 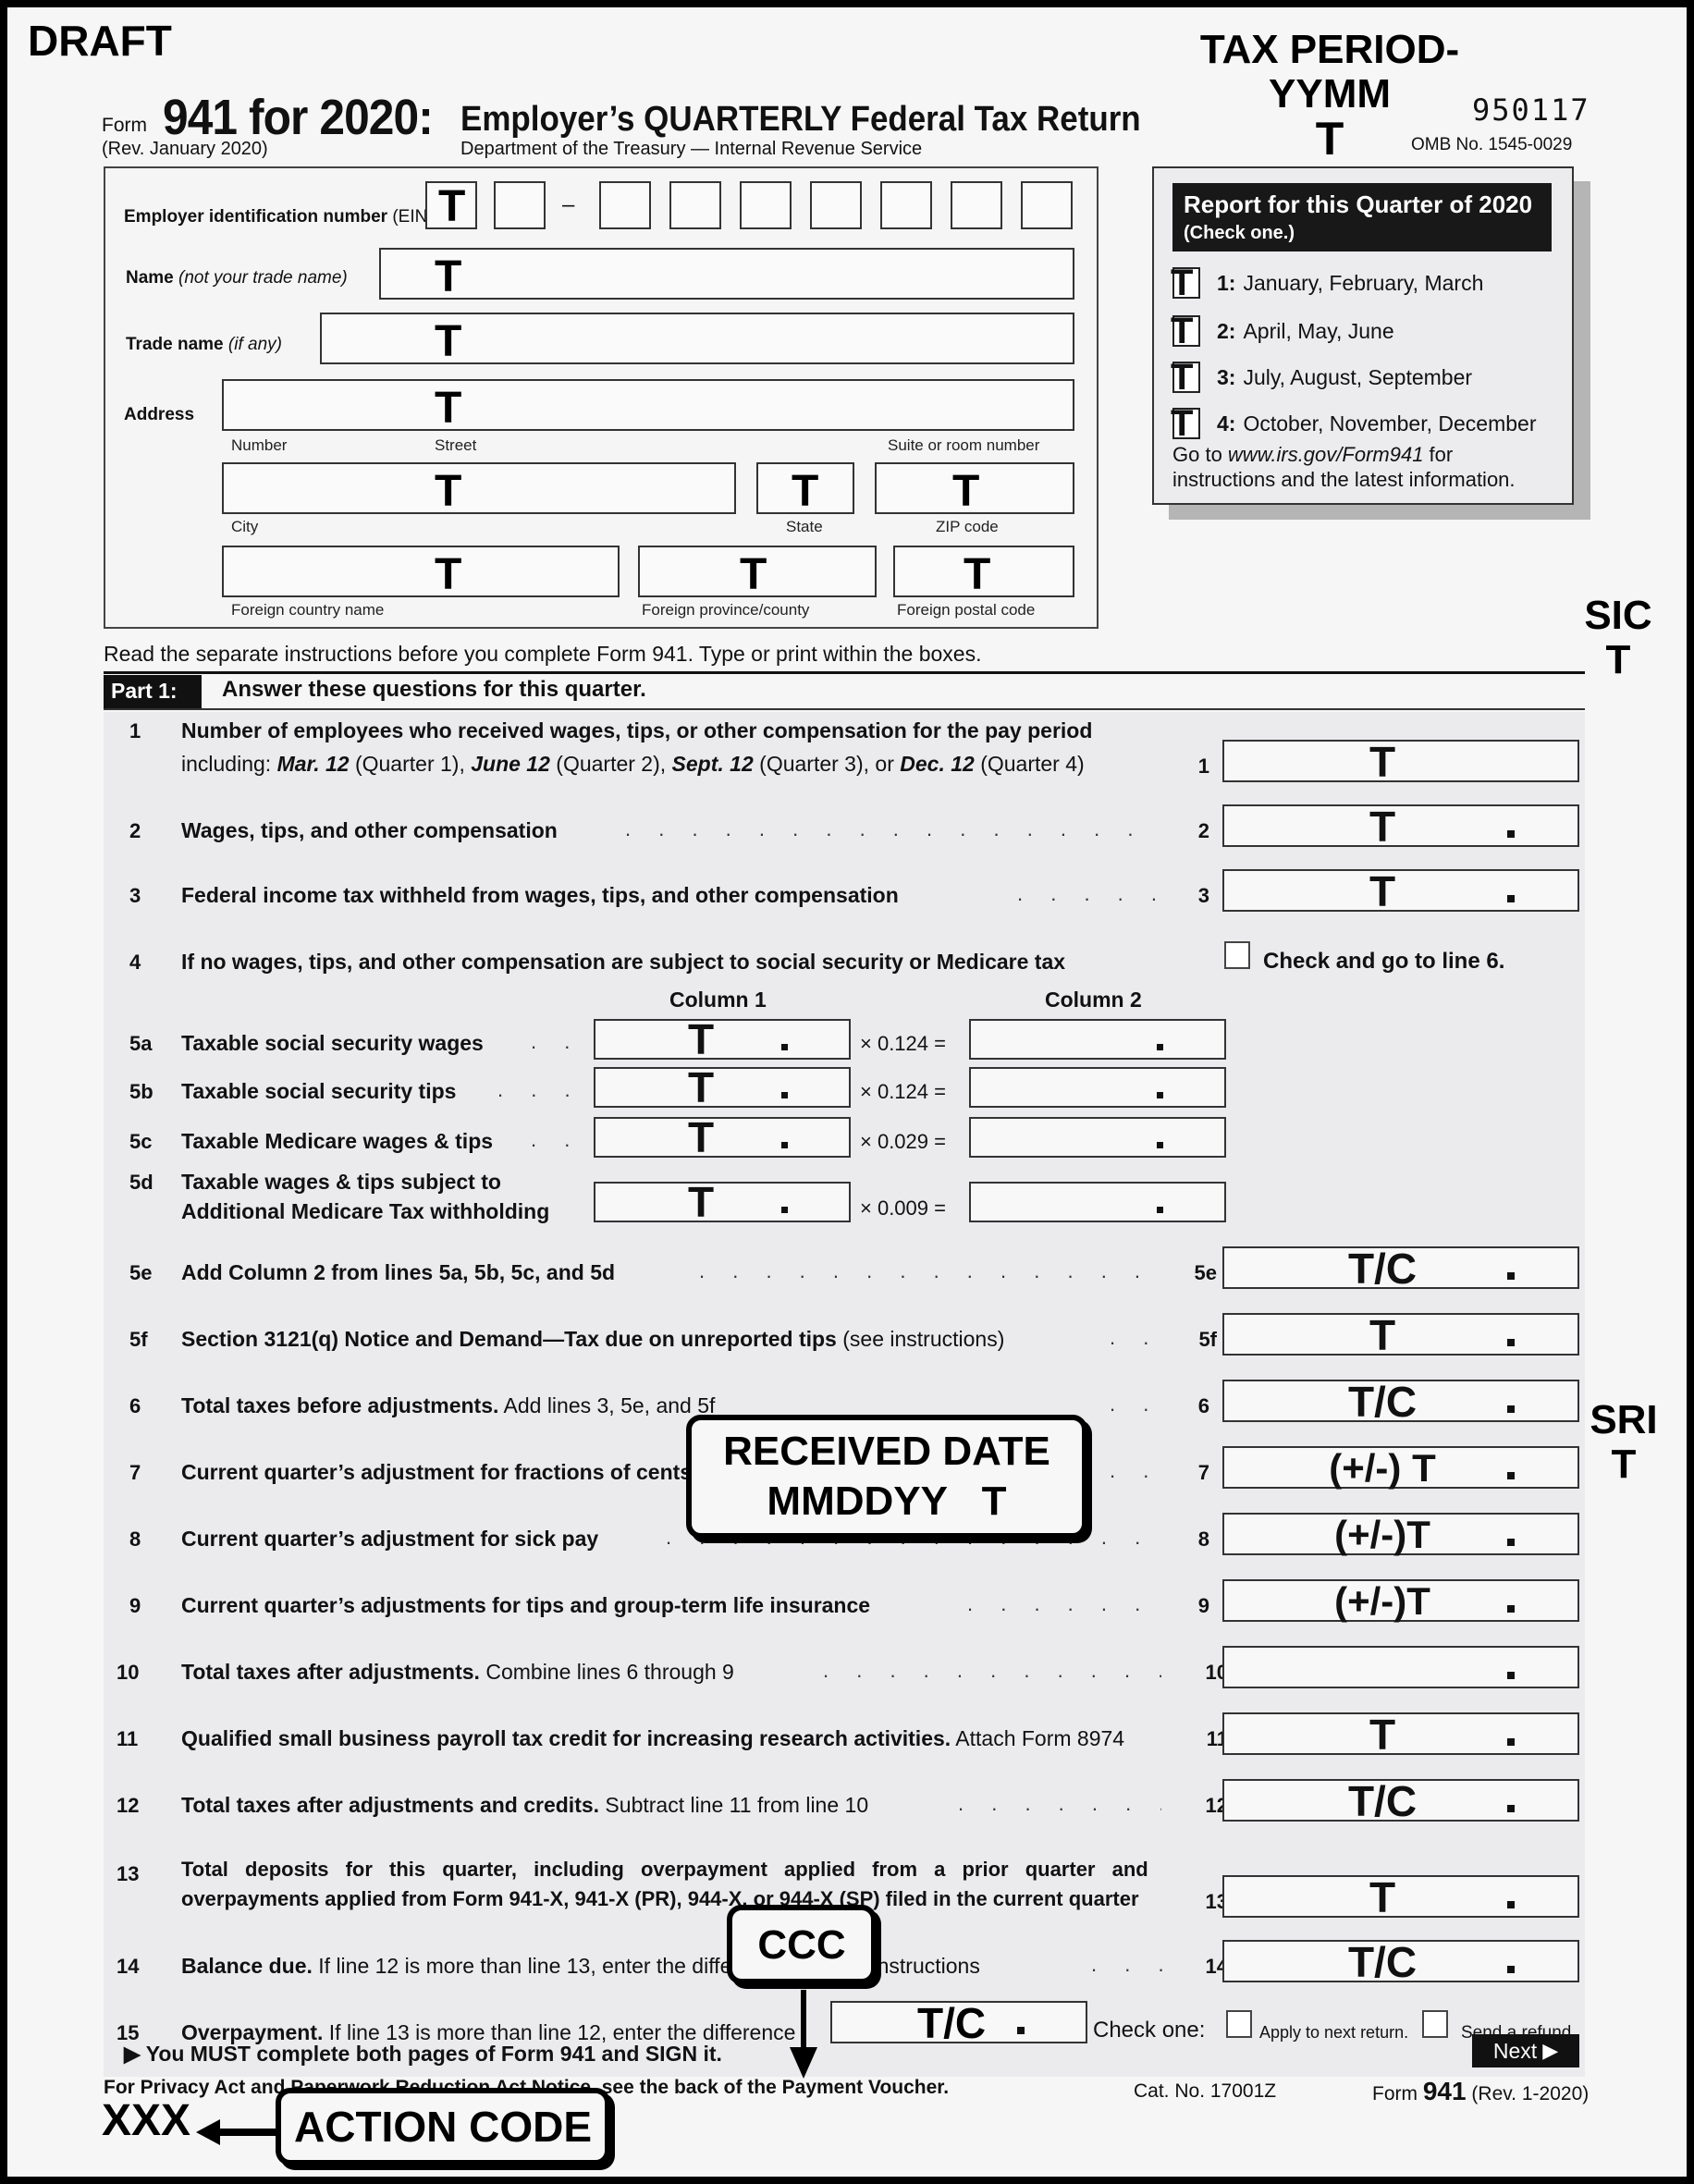 I want to click on line-3-input: T, so click(x=1401, y=891).